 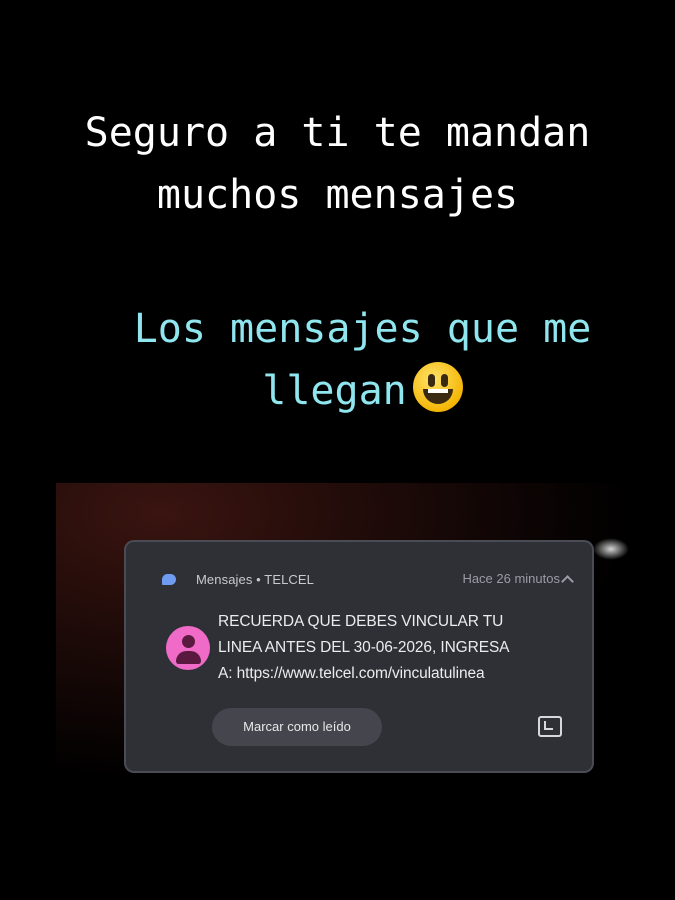 I want to click on message-bubble-icon, so click(x=169, y=579).